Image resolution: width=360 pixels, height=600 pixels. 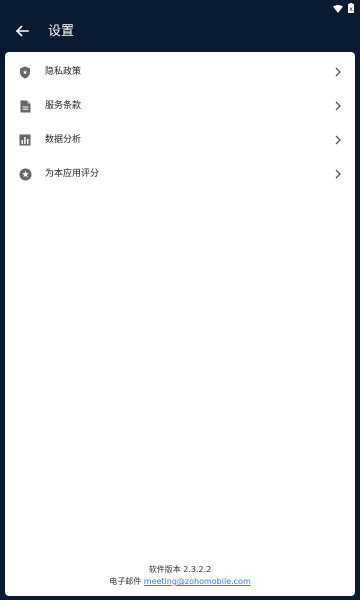 I want to click on menu-item-label: 隐私政策, so click(x=63, y=72).